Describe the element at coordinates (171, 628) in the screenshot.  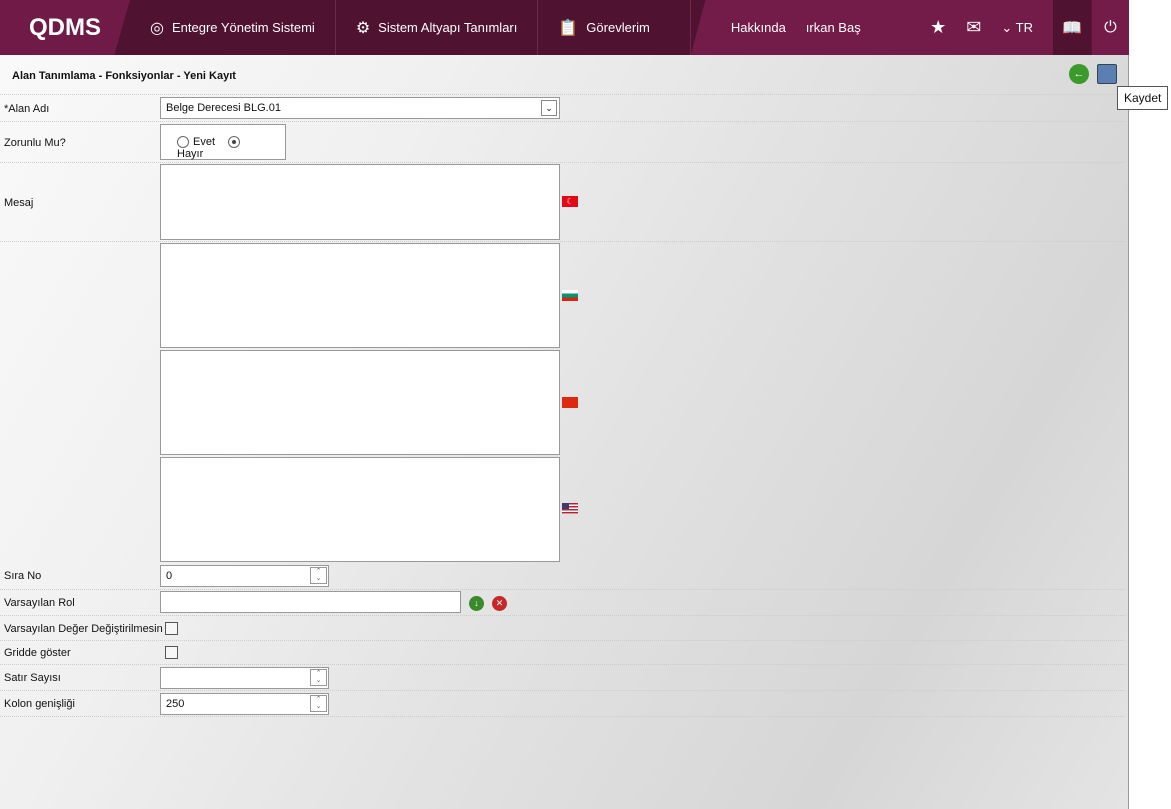
I see `degistirilmesin-checkbox` at that location.